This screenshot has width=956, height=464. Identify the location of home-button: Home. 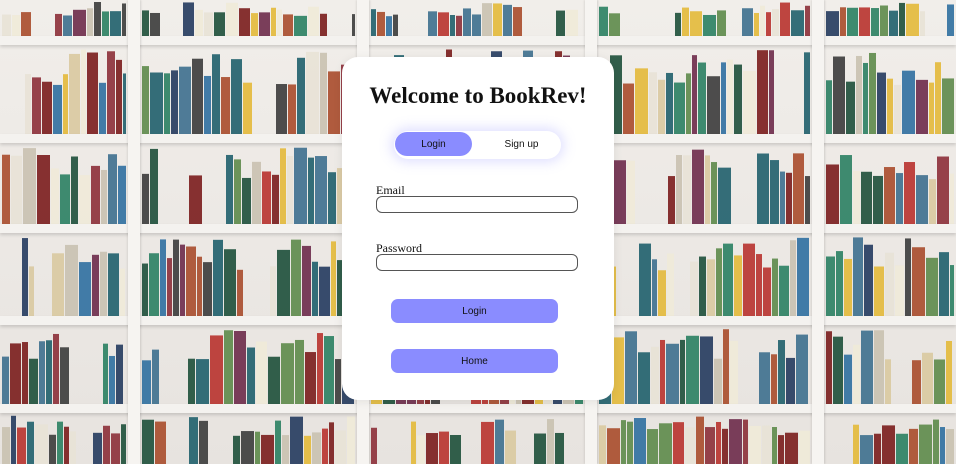
(474, 361).